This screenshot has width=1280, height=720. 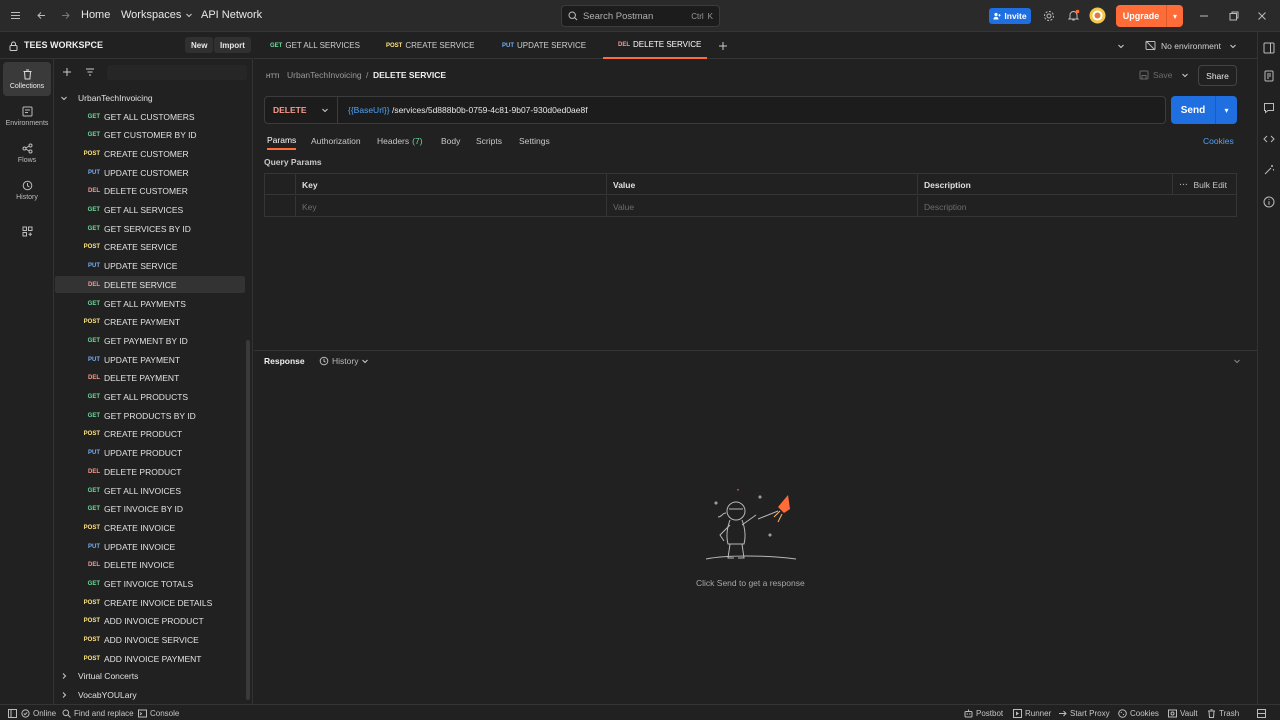 I want to click on sidebar-request-item: GET GET INVOICE BY ID, so click(x=150, y=509).